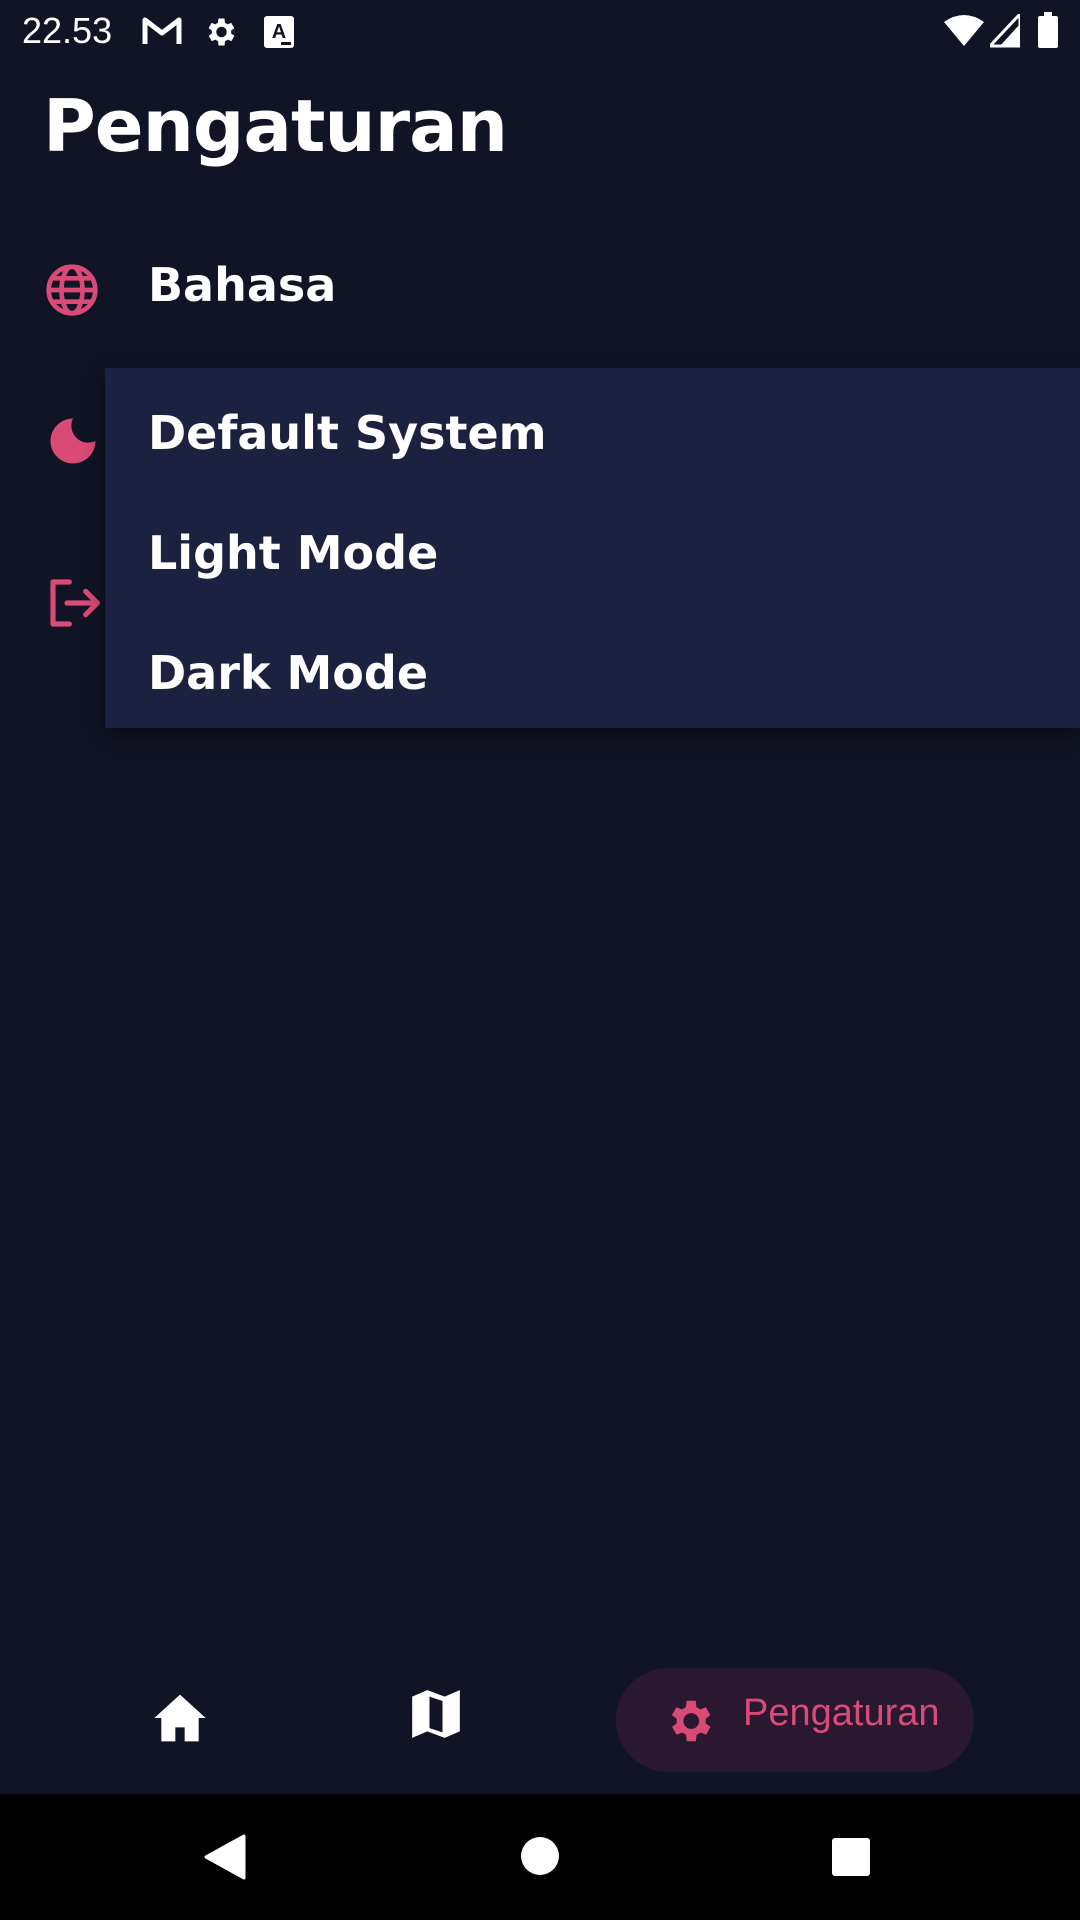 This screenshot has width=1080, height=1920. Describe the element at coordinates (220, 34) in the screenshot. I see `settings-gear-icon` at that location.